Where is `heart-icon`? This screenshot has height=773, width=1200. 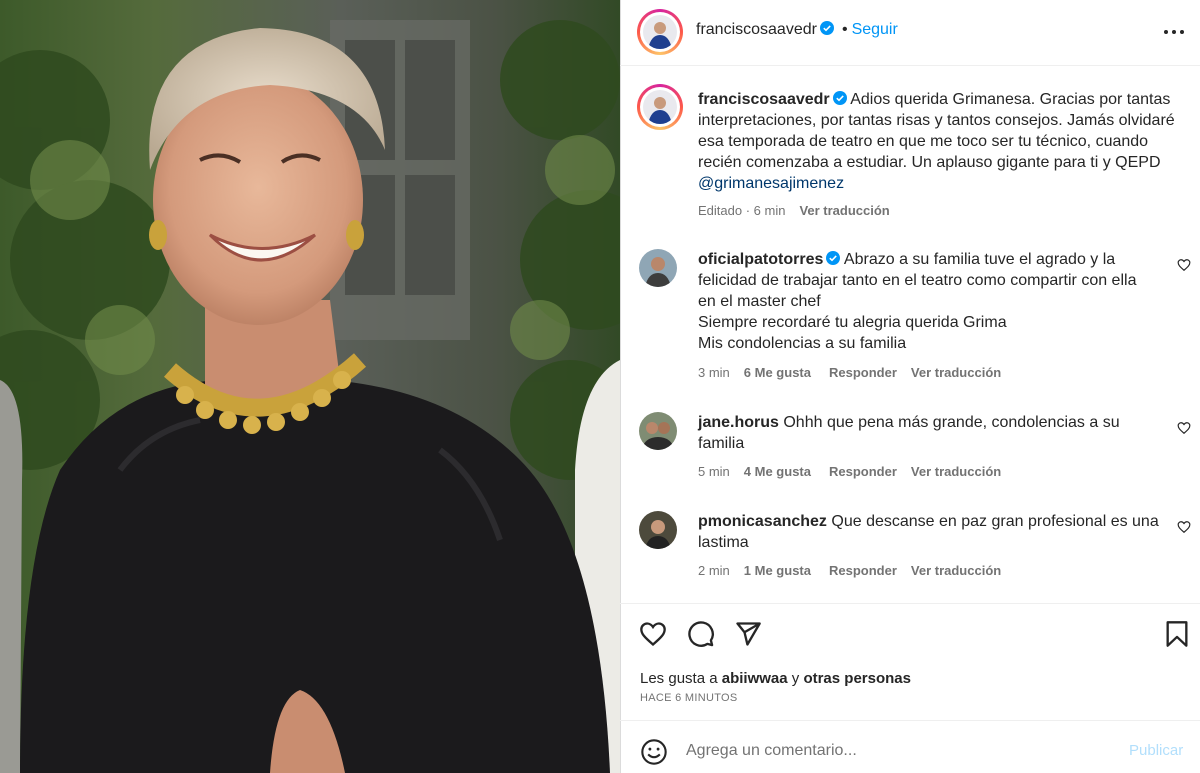 heart-icon is located at coordinates (653, 634).